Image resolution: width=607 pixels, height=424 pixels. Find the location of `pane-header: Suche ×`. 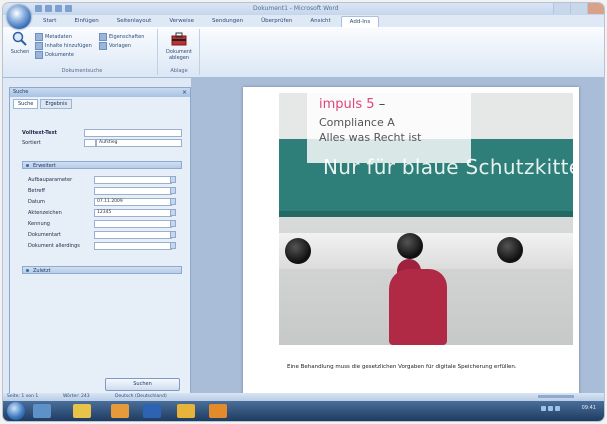

pane-header: Suche × is located at coordinates (100, 92).